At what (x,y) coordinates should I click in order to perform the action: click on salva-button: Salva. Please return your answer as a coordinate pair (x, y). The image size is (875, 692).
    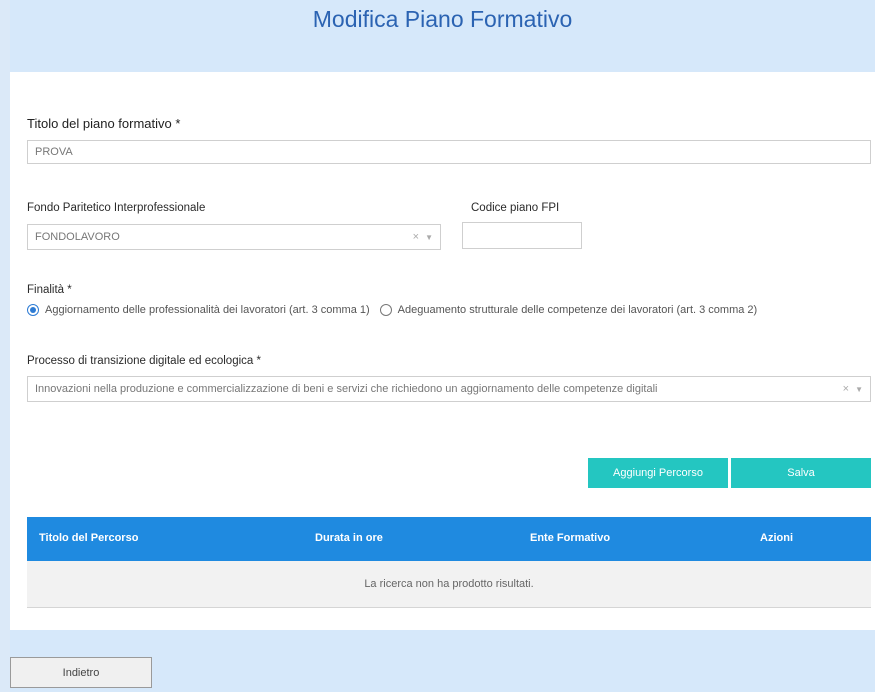
    Looking at the image, I should click on (801, 473).